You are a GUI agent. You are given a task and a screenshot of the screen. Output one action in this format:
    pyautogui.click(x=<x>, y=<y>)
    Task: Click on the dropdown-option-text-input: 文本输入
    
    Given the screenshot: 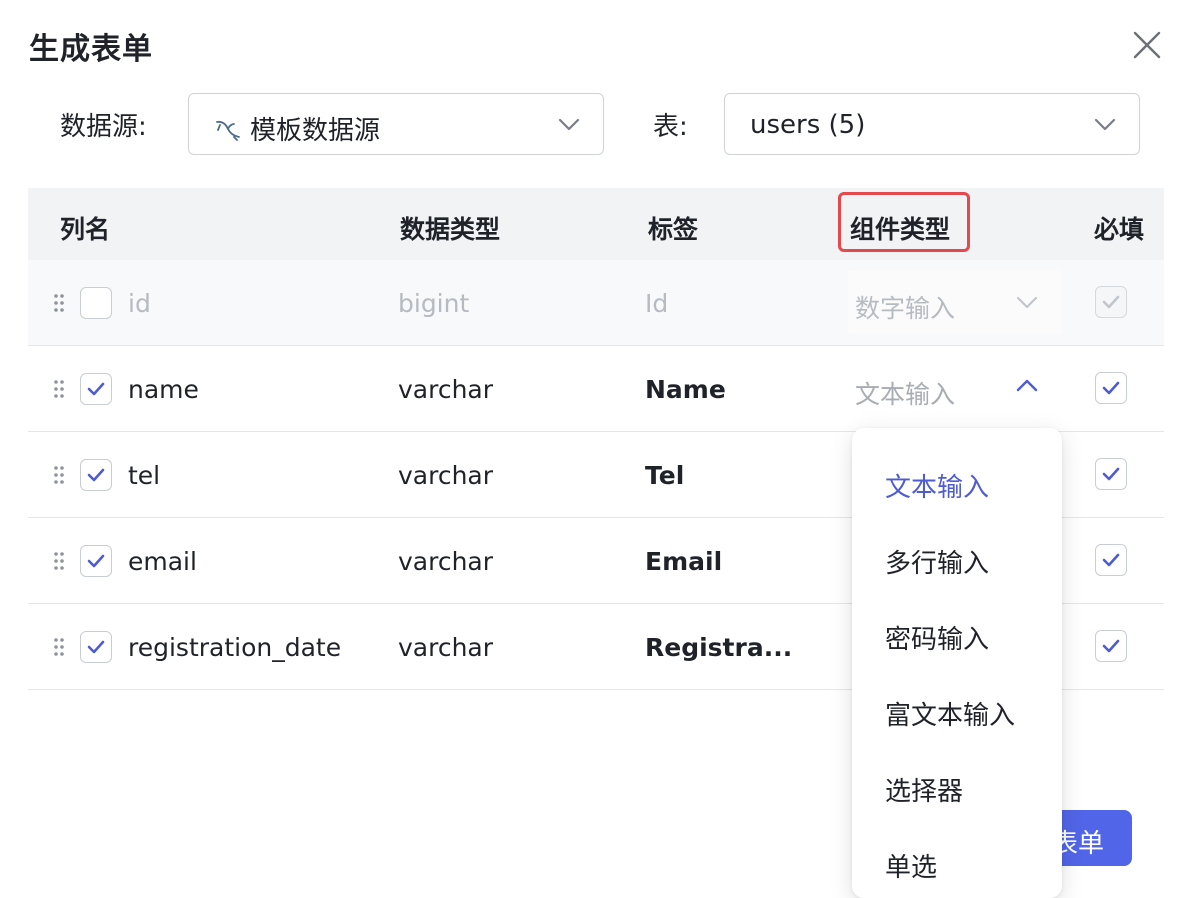 What is the action you would take?
    pyautogui.click(x=937, y=485)
    